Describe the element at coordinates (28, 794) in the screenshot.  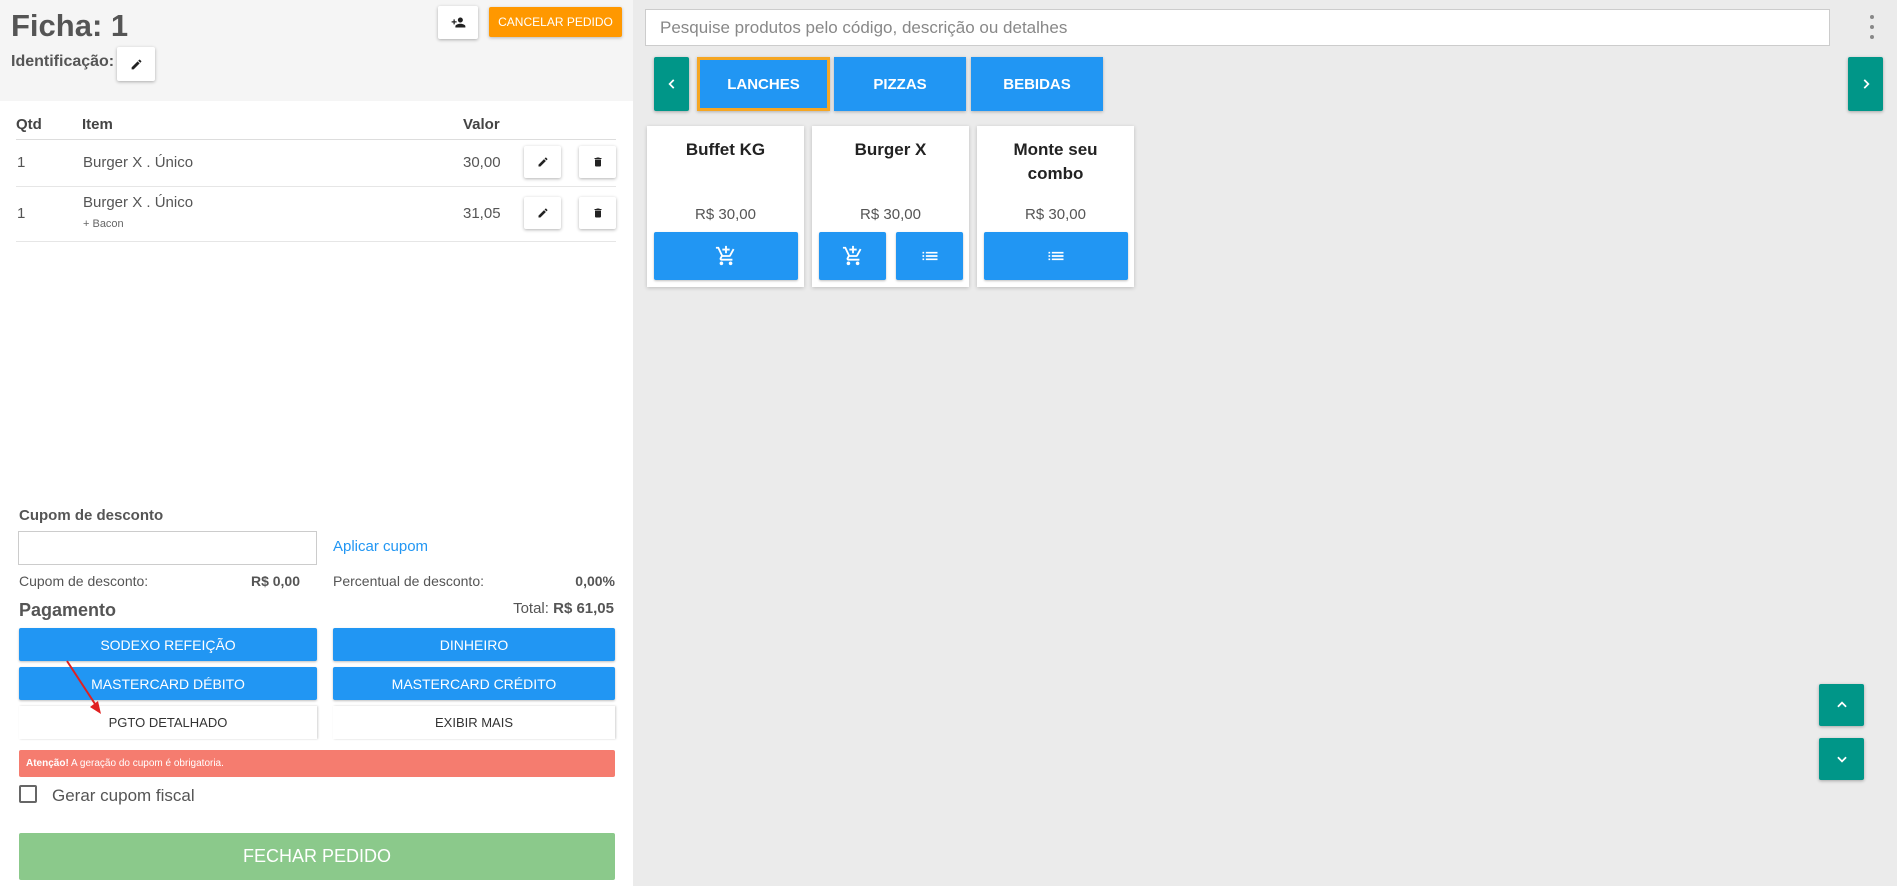
I see `fiscal-receipt-checkbox` at that location.